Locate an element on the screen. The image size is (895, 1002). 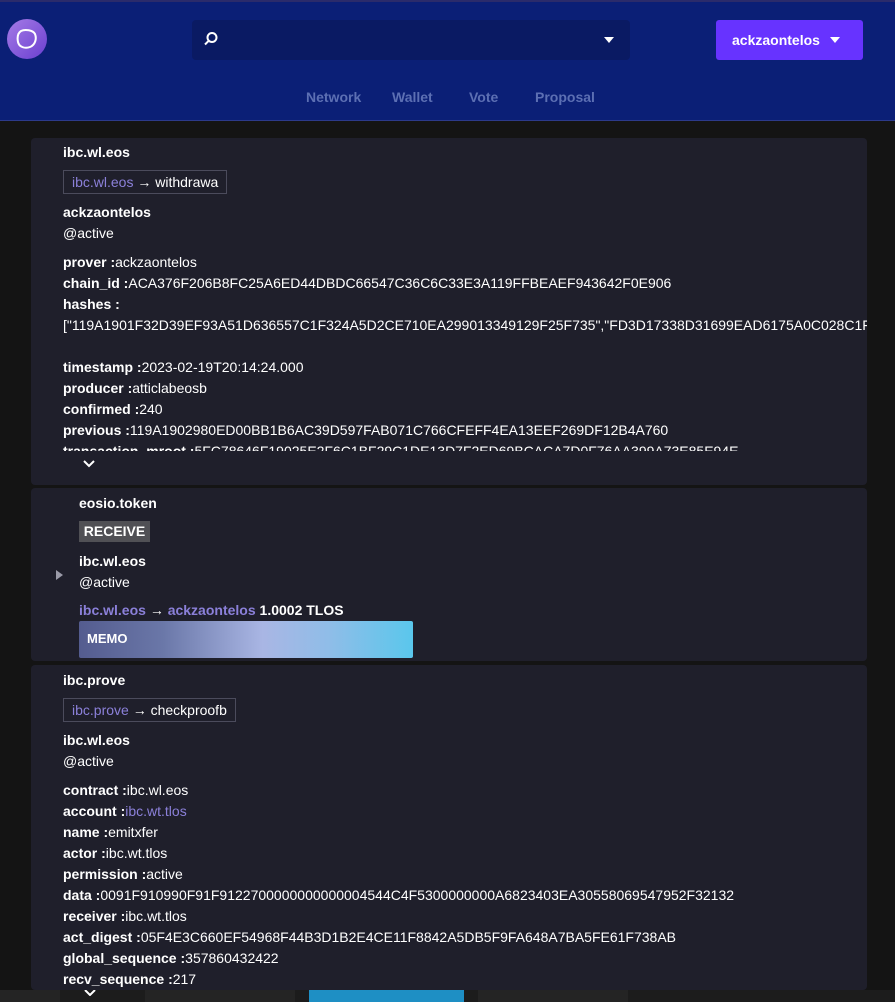
nav-wallet: Wallet is located at coordinates (412, 97).